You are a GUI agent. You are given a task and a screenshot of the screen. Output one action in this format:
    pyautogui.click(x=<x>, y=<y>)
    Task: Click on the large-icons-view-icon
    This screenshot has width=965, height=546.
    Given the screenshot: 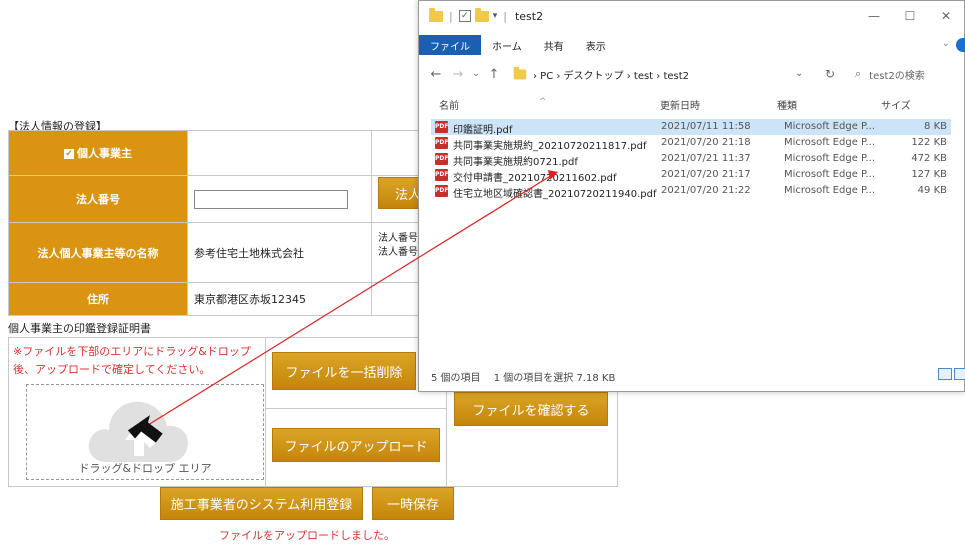 What is the action you would take?
    pyautogui.click(x=959, y=374)
    